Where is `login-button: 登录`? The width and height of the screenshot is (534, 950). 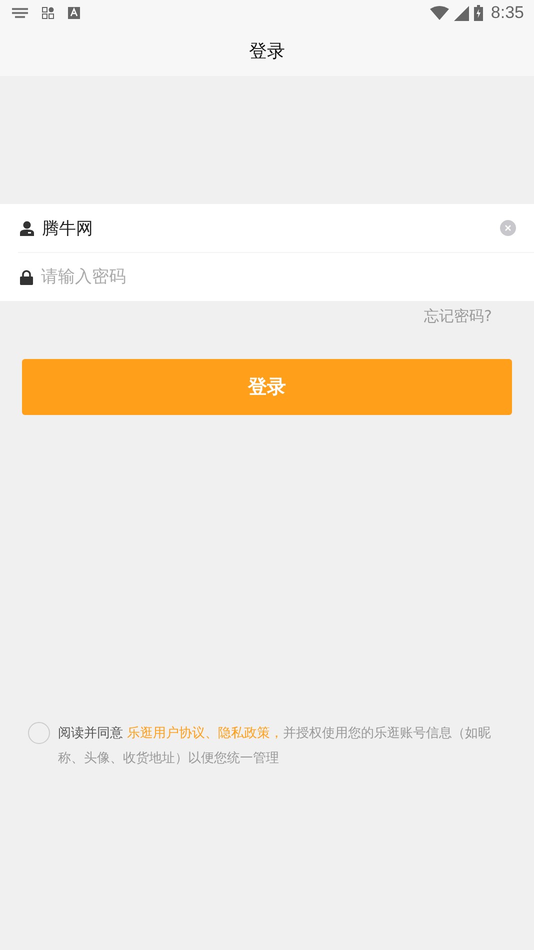
login-button: 登录 is located at coordinates (267, 387).